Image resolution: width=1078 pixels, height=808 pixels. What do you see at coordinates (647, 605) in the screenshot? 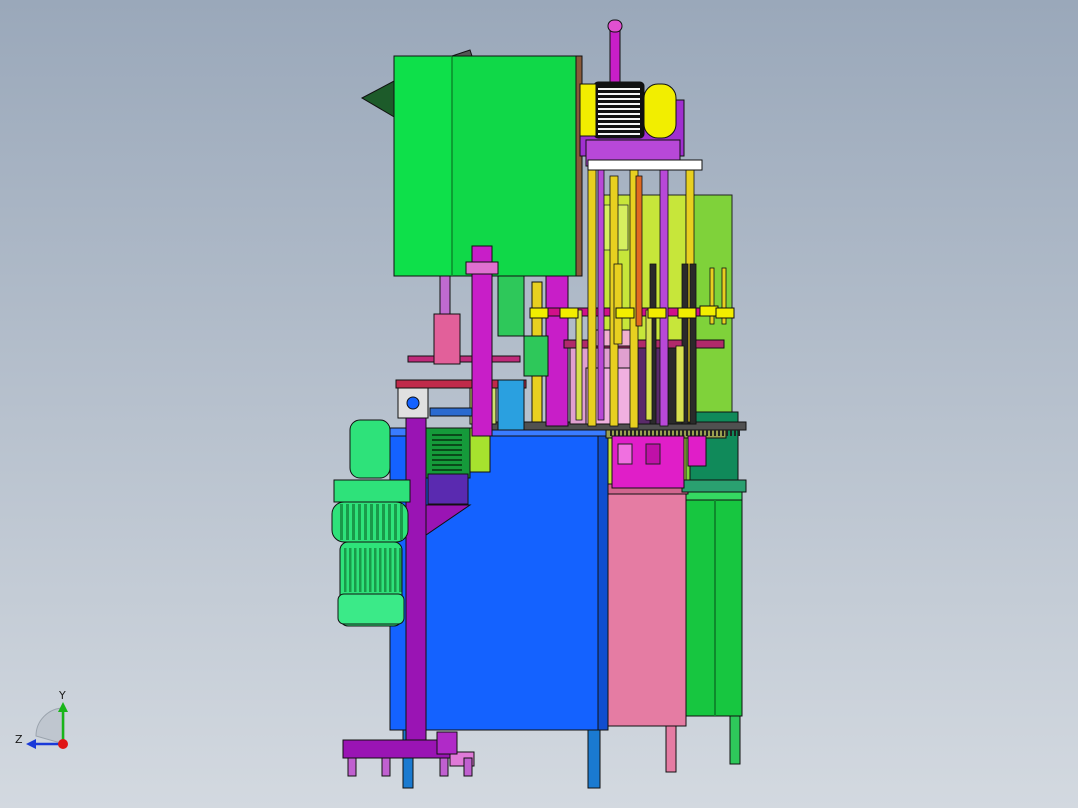
I see `pink-cabinet` at bounding box center [647, 605].